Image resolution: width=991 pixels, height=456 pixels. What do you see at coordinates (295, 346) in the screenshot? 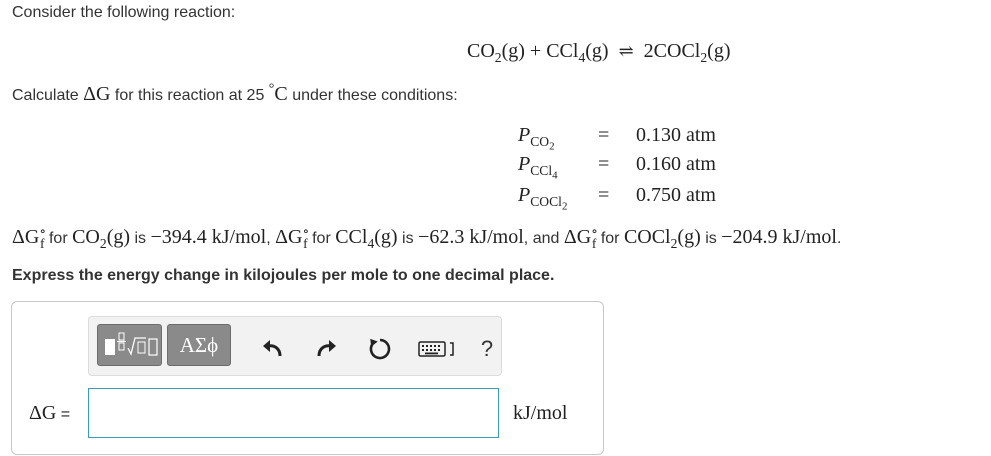
I see `math-toolbar: ΑΣϕ ?` at bounding box center [295, 346].